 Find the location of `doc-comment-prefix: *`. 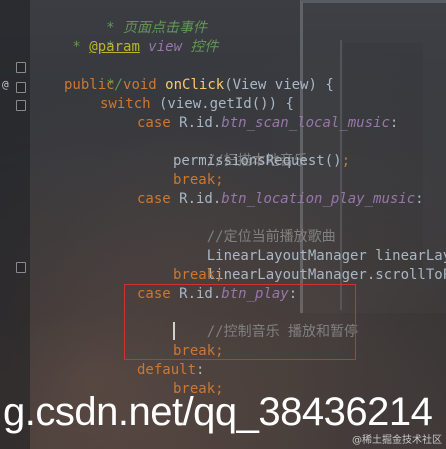

doc-comment-prefix: * is located at coordinates (77, 47).